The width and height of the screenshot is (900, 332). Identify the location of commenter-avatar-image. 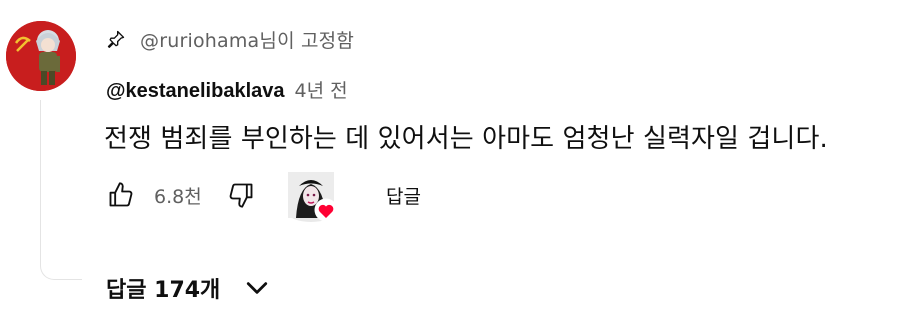
(41, 56).